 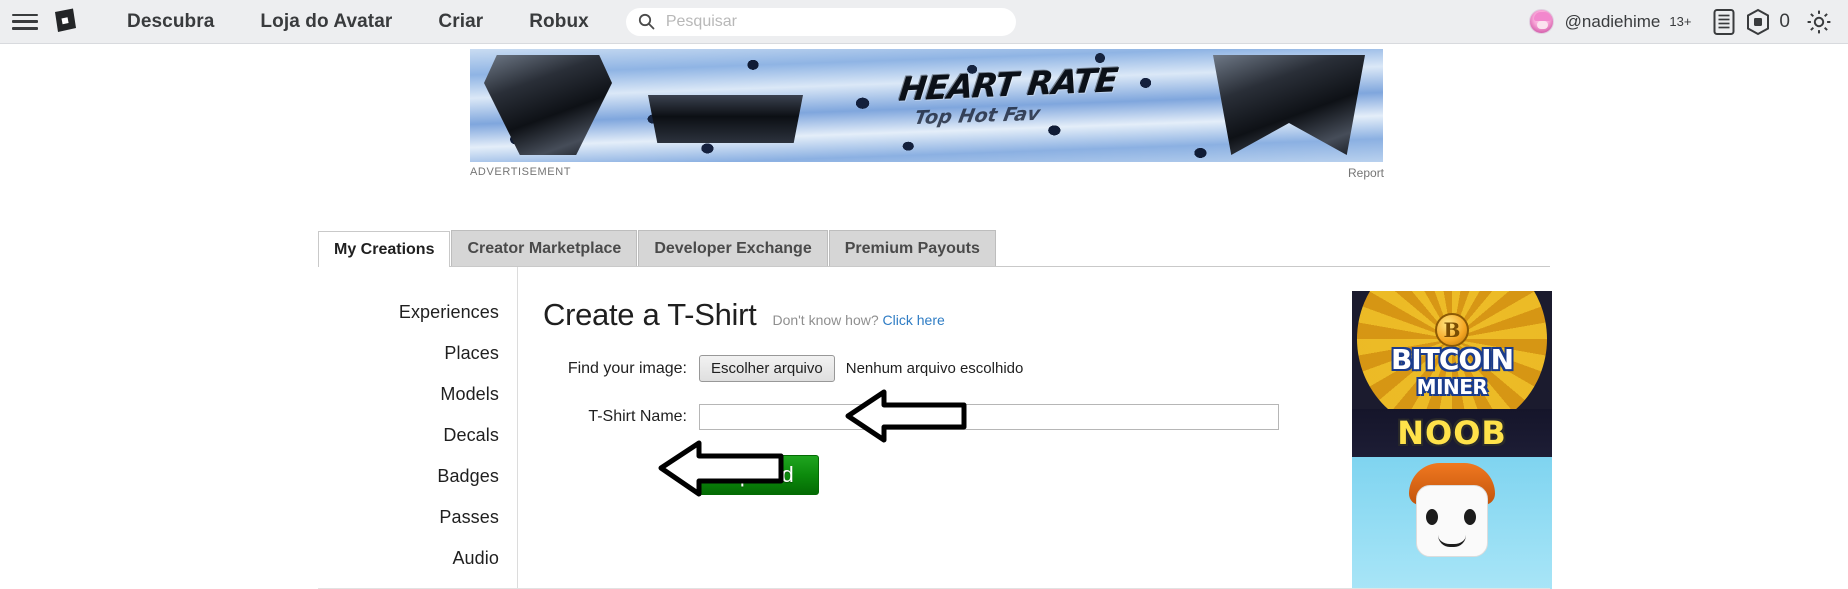 I want to click on nav-link-criar: Criar, so click(x=460, y=22).